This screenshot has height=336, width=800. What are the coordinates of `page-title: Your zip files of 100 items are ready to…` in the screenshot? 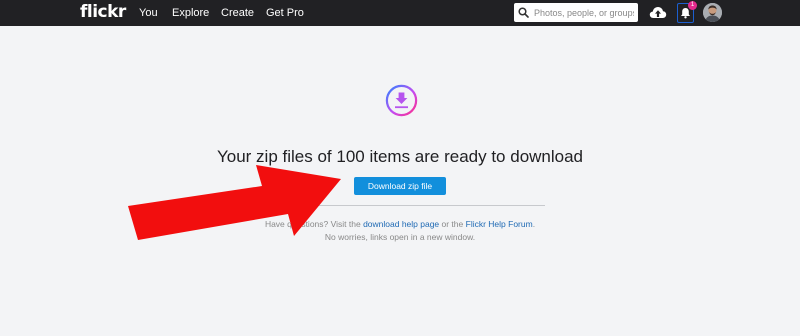 It's located at (400, 156).